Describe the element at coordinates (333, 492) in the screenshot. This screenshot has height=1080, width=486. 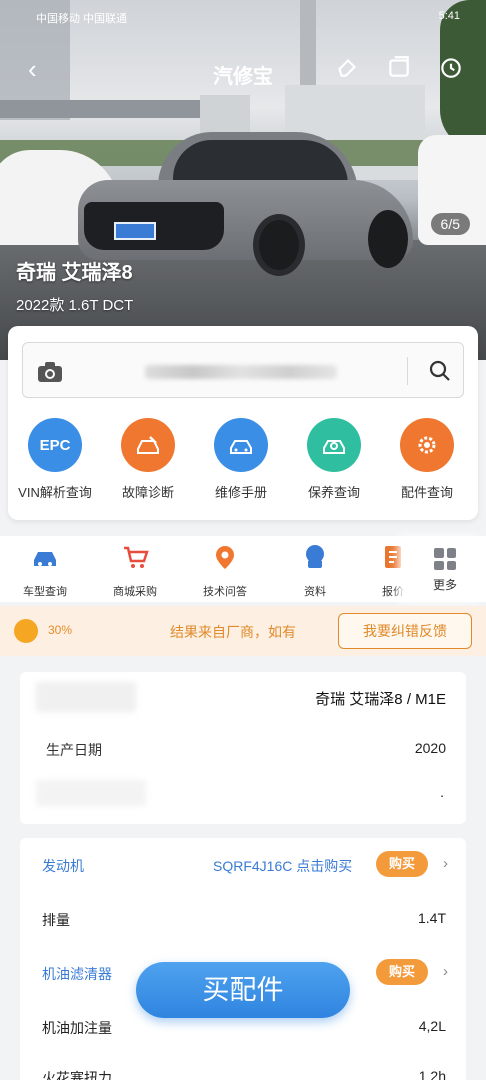
I see `feature-label: 保养查询` at that location.